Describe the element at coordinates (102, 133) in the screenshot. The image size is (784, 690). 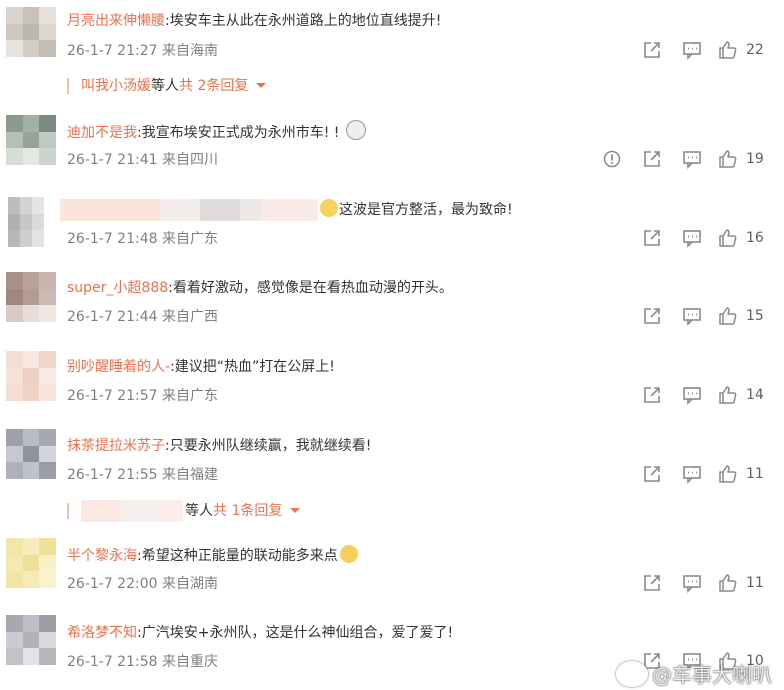
I see `comment-username: 迪加不是我` at that location.